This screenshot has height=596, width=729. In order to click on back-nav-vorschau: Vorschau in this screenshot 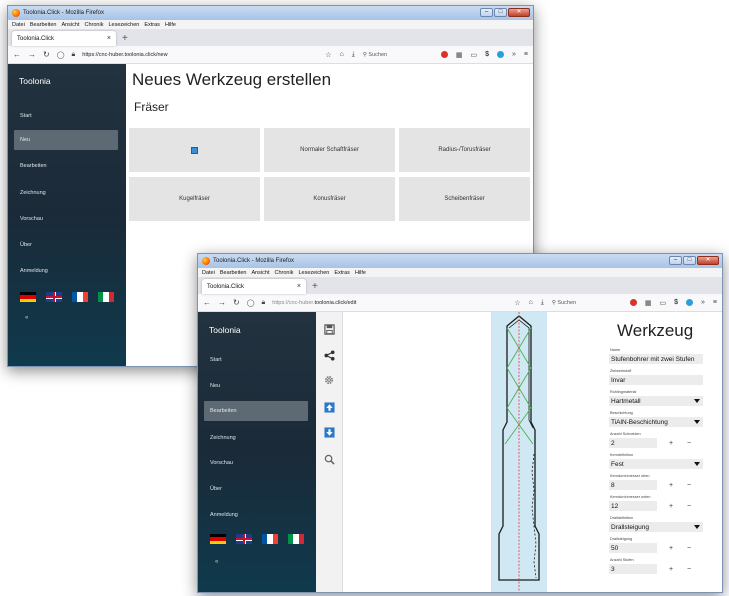, I will do `click(66, 219)`.